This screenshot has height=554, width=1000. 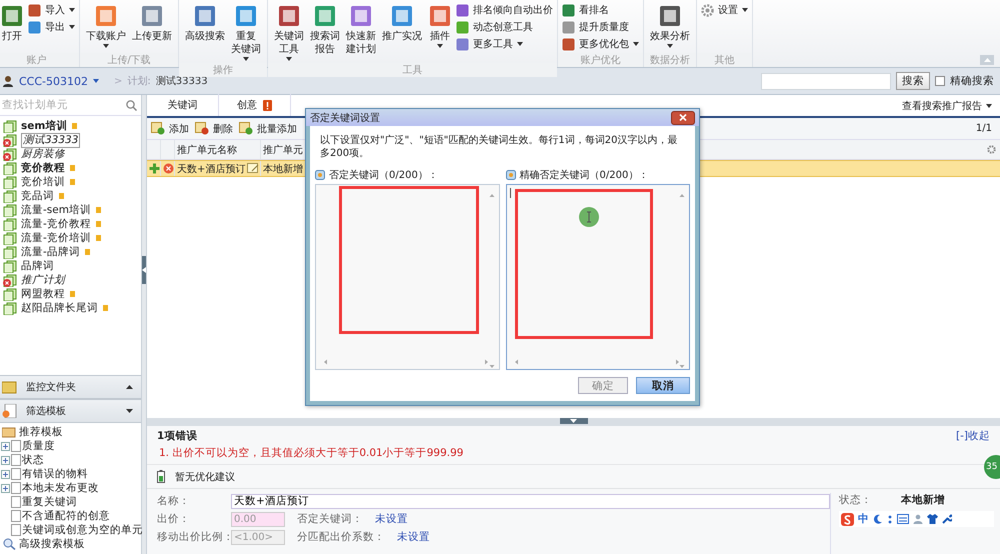 I want to click on table-cell-text: 天数+酒店预订, so click(x=211, y=169).